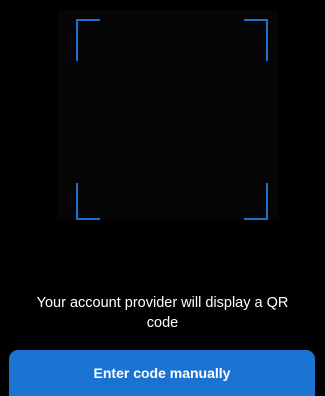 The image size is (325, 396). Describe the element at coordinates (256, 40) in the screenshot. I see `viewfinder-corner-top-right` at that location.